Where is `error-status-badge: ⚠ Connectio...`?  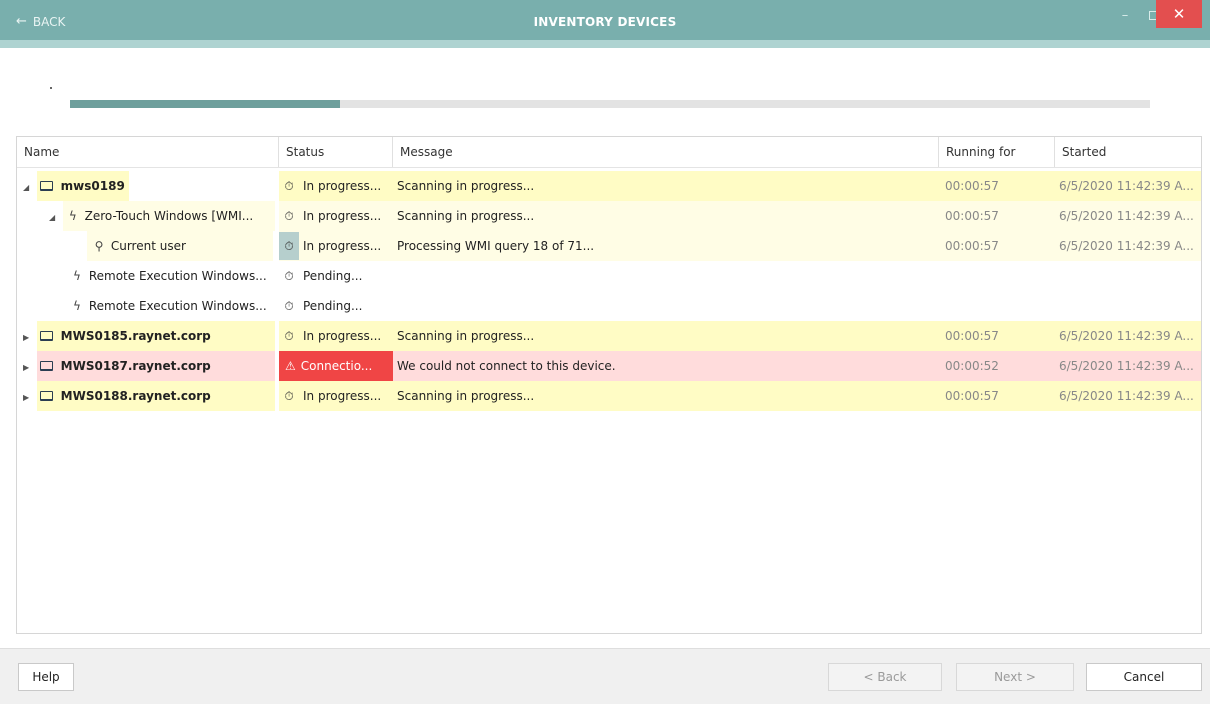
error-status-badge: ⚠ Connectio... is located at coordinates (336, 366).